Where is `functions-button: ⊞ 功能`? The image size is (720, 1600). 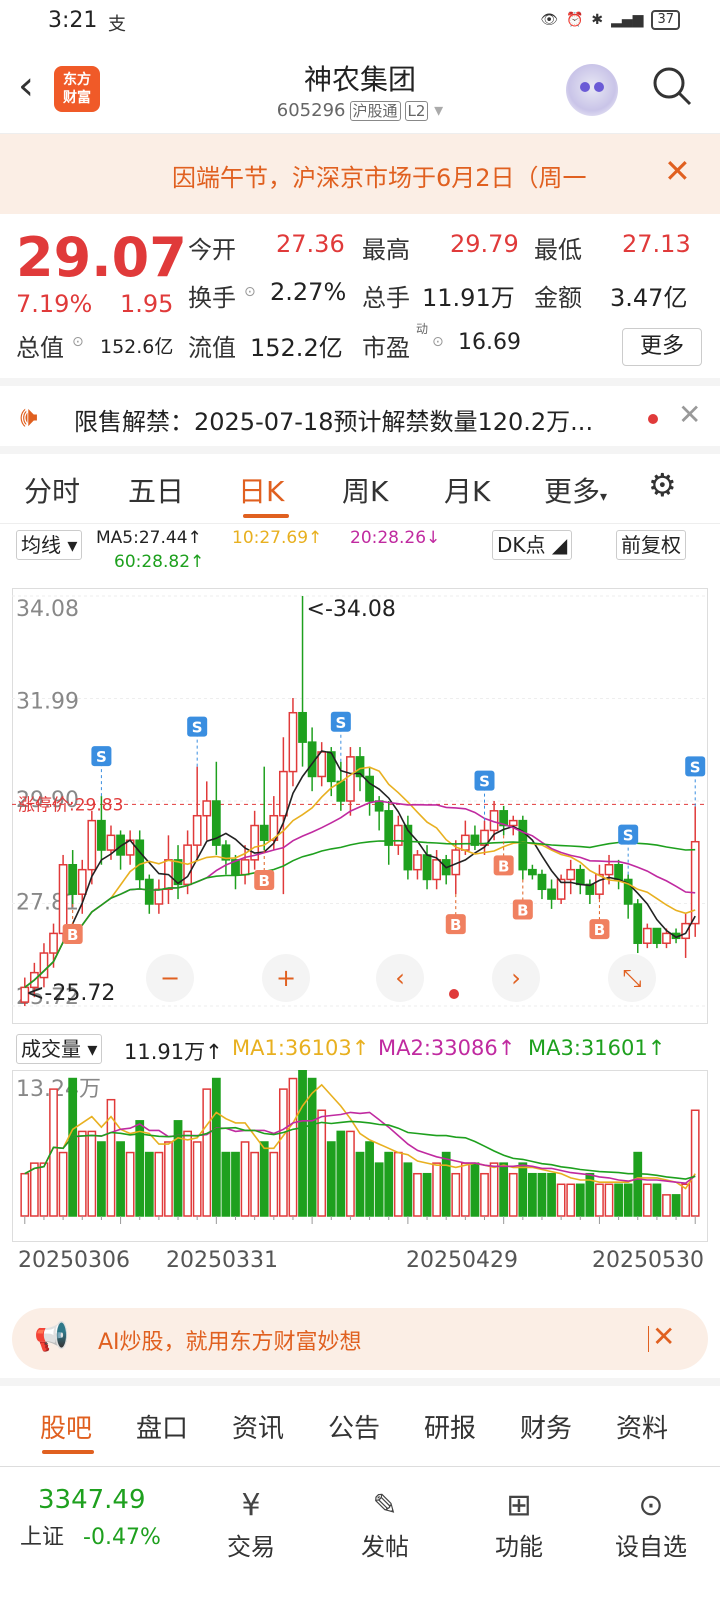 functions-button: ⊞ 功能 is located at coordinates (519, 1523).